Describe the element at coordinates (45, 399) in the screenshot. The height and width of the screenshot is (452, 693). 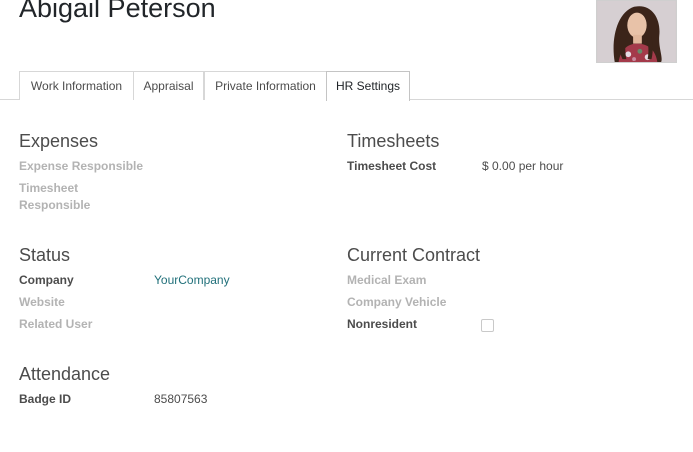
I see `badge-id-label: Badge ID` at that location.